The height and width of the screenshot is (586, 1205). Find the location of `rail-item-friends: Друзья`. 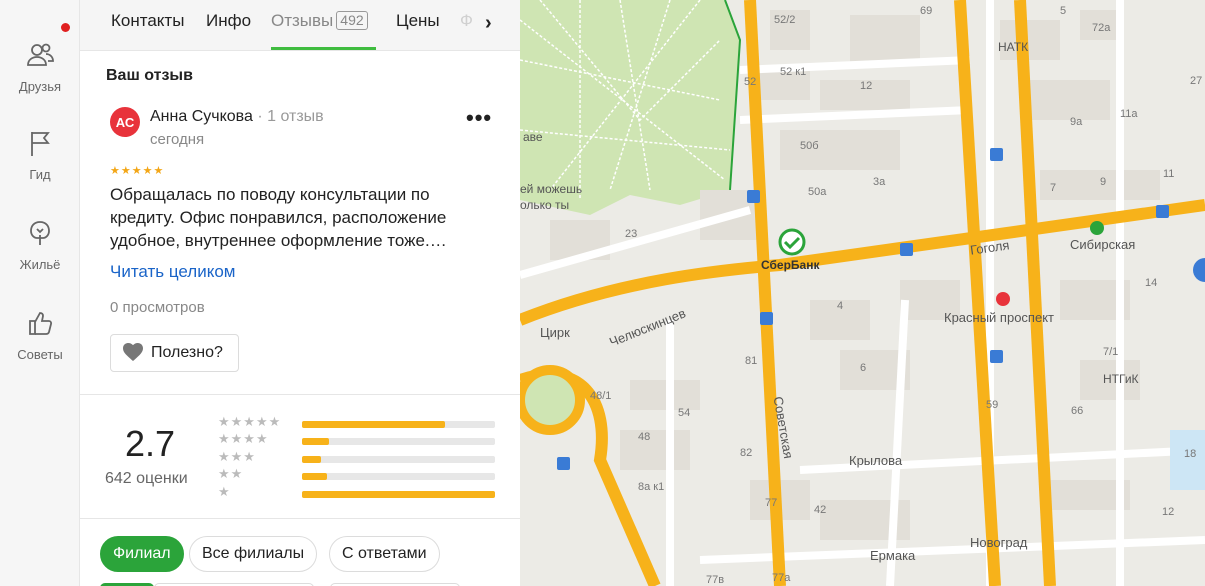

rail-item-friends: Друзья is located at coordinates (40, 67).